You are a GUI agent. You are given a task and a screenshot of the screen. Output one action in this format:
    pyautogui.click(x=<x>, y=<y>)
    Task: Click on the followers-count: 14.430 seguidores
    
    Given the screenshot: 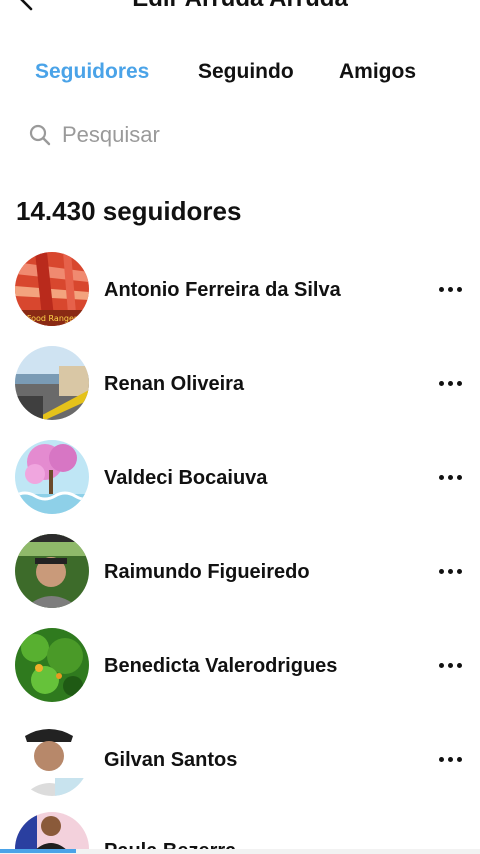 What is the action you would take?
    pyautogui.click(x=129, y=211)
    